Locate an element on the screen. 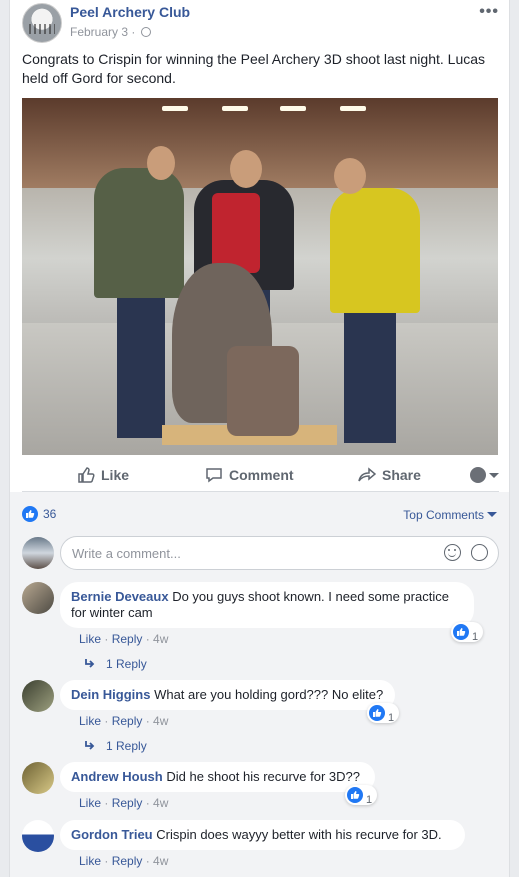  photo-person-center-head is located at coordinates (246, 169).